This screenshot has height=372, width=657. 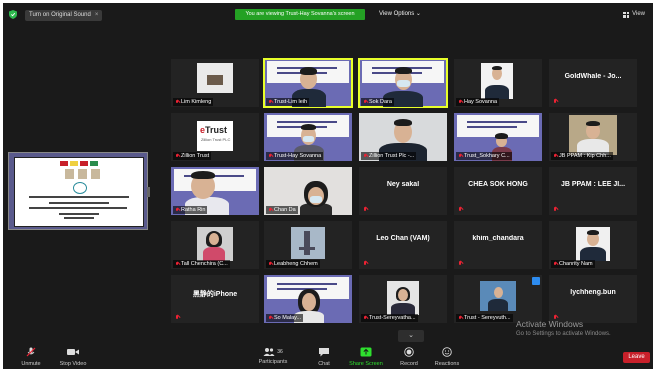 What do you see at coordinates (308, 83) in the screenshot?
I see `participant-tile: Trust-Lim leih` at bounding box center [308, 83].